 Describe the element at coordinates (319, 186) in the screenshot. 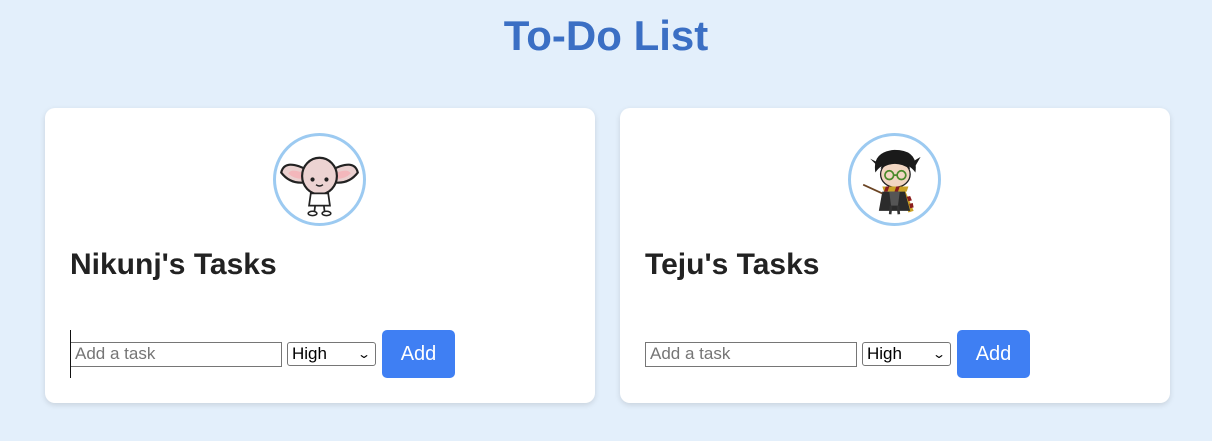

I see `elf-character-icon` at that location.